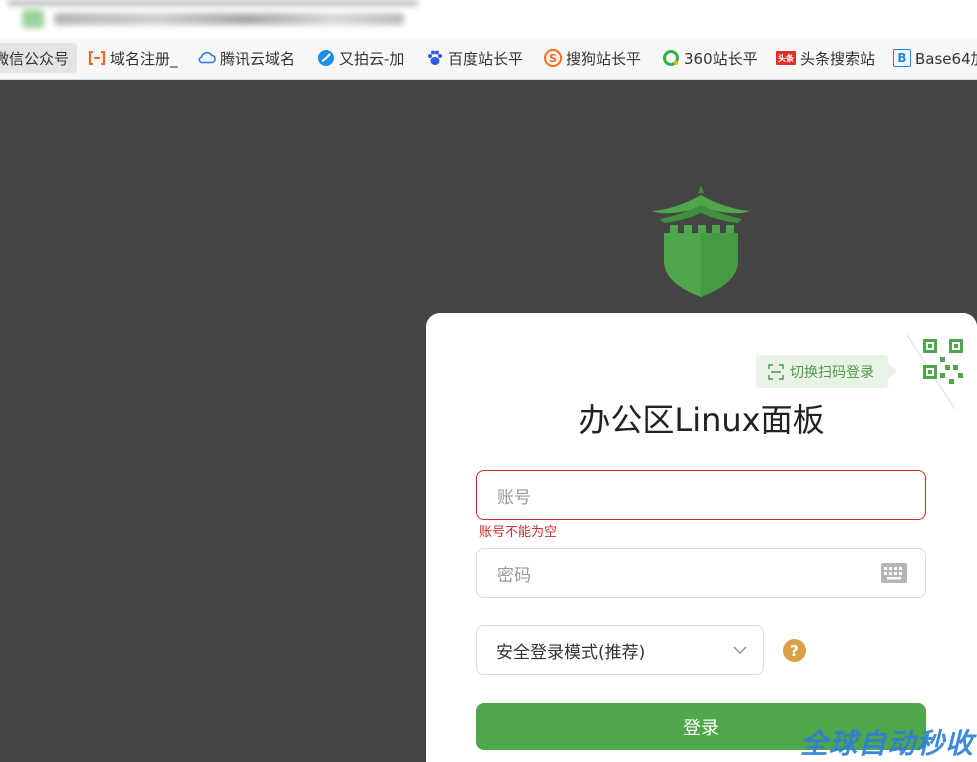 The height and width of the screenshot is (762, 977). I want to click on bookmark-label: 又拍云-加, so click(372, 58).